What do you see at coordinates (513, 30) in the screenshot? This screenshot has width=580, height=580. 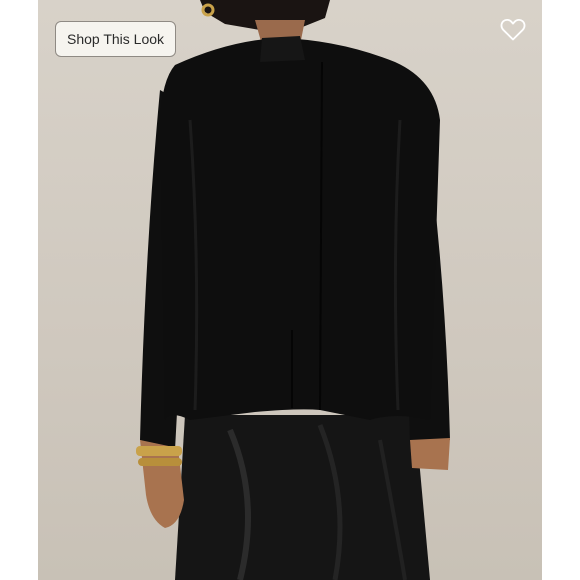 I see `heart-outline-icon` at bounding box center [513, 30].